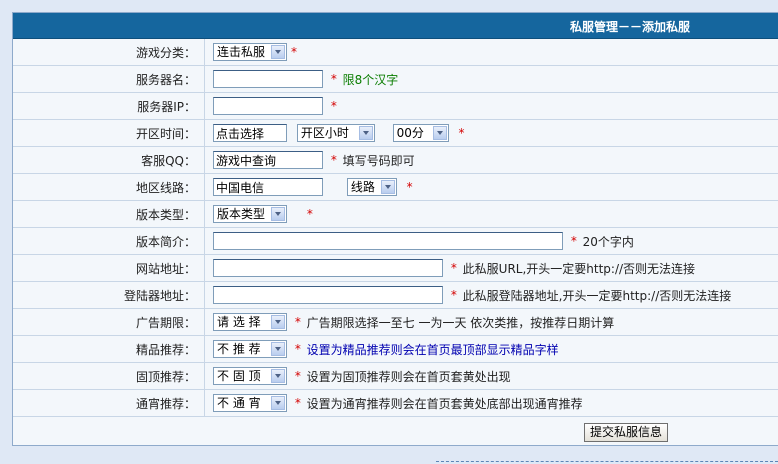 This screenshot has width=778, height=464. Describe the element at coordinates (408, 376) in the screenshot. I see `pinned-hint: 设置为固顶推荐则会在首页套黄处出现` at that location.